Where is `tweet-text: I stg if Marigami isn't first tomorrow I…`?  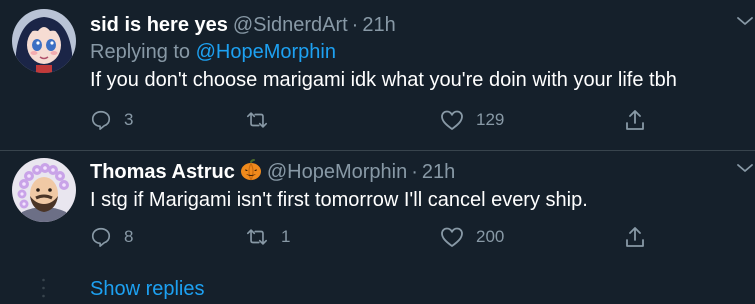 tweet-text: I stg if Marigami isn't first tomorrow I… is located at coordinates (339, 200).